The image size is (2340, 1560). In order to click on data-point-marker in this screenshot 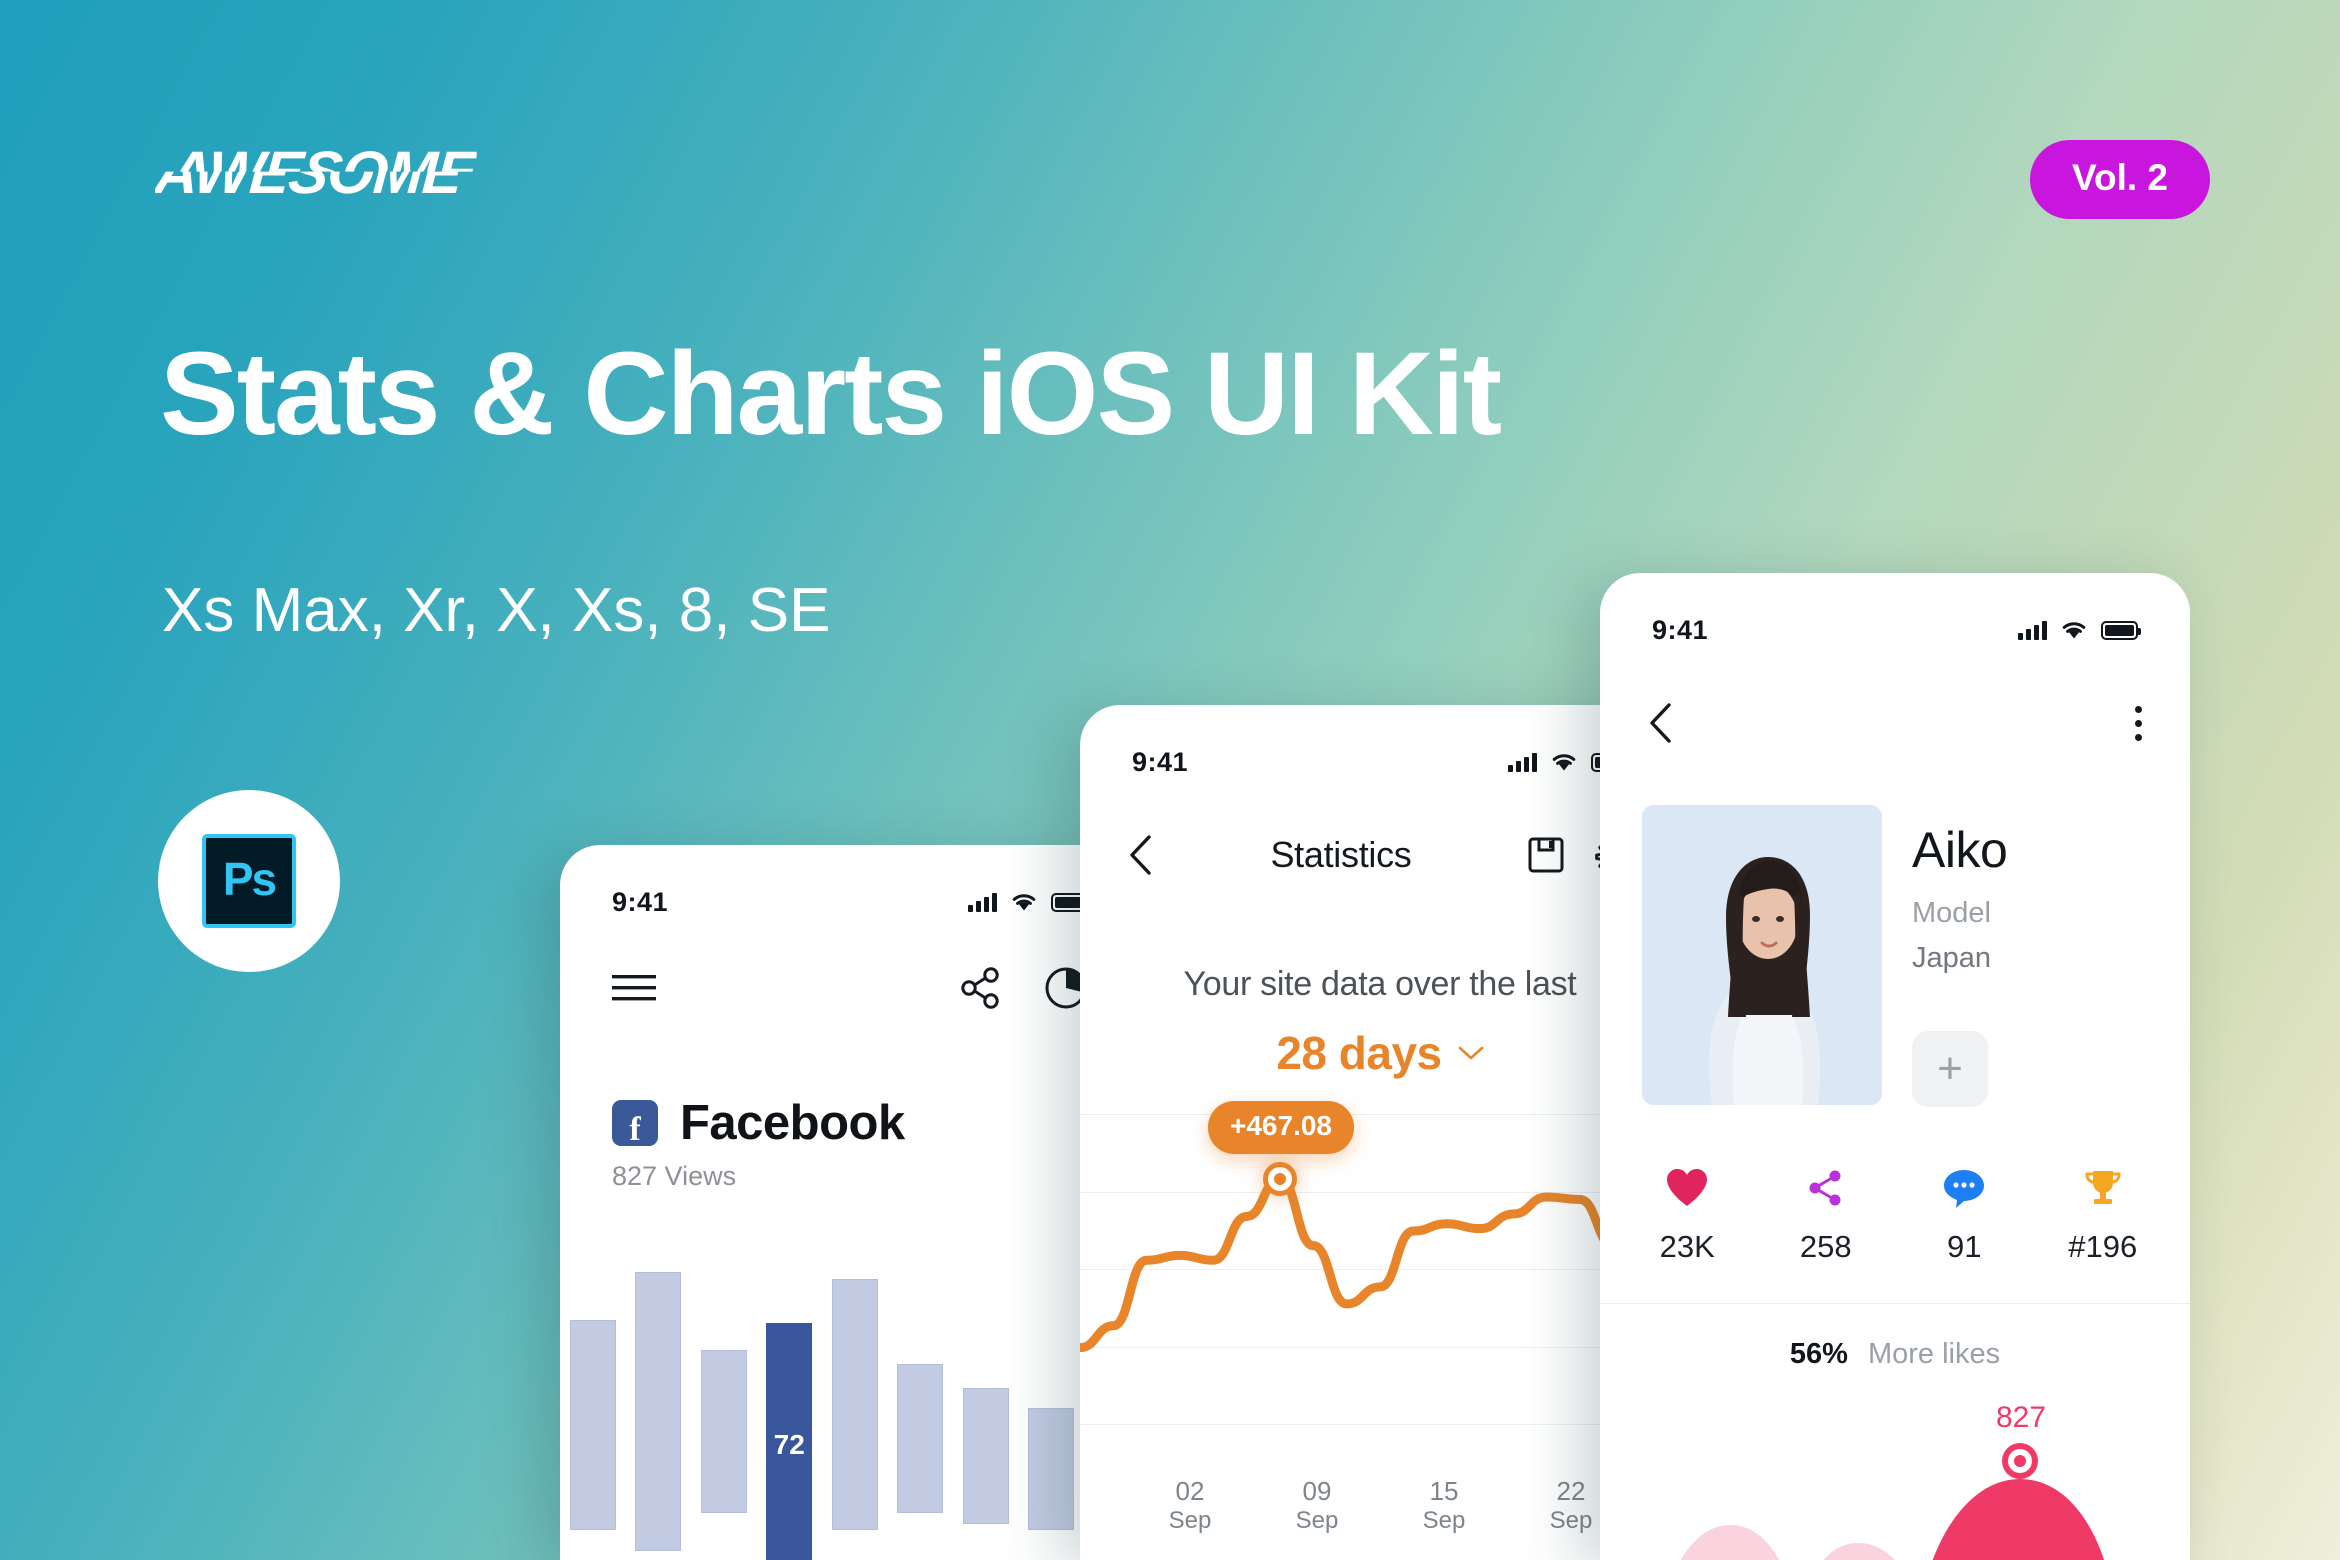, I will do `click(1280, 1179)`.